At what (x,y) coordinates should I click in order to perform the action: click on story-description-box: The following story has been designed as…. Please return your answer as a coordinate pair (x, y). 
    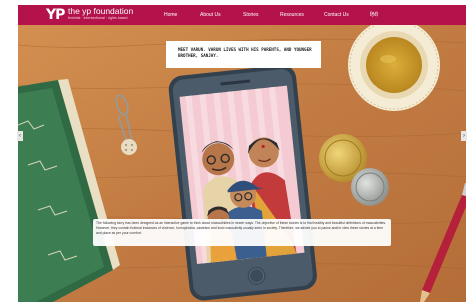
    Looking at the image, I should click on (242, 232).